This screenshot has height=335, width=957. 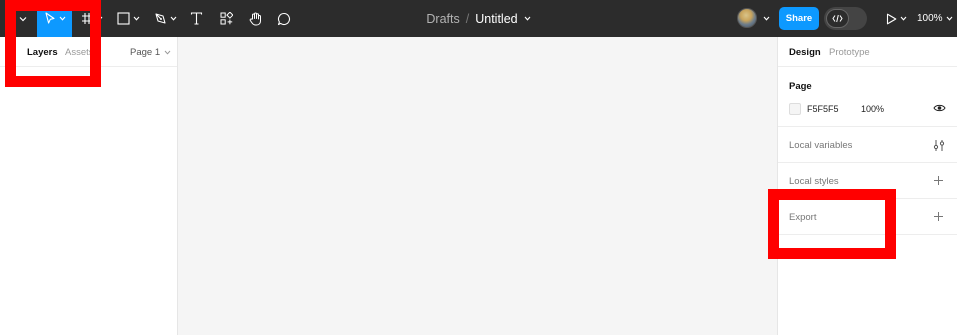 I want to click on present-icon, so click(x=891, y=18).